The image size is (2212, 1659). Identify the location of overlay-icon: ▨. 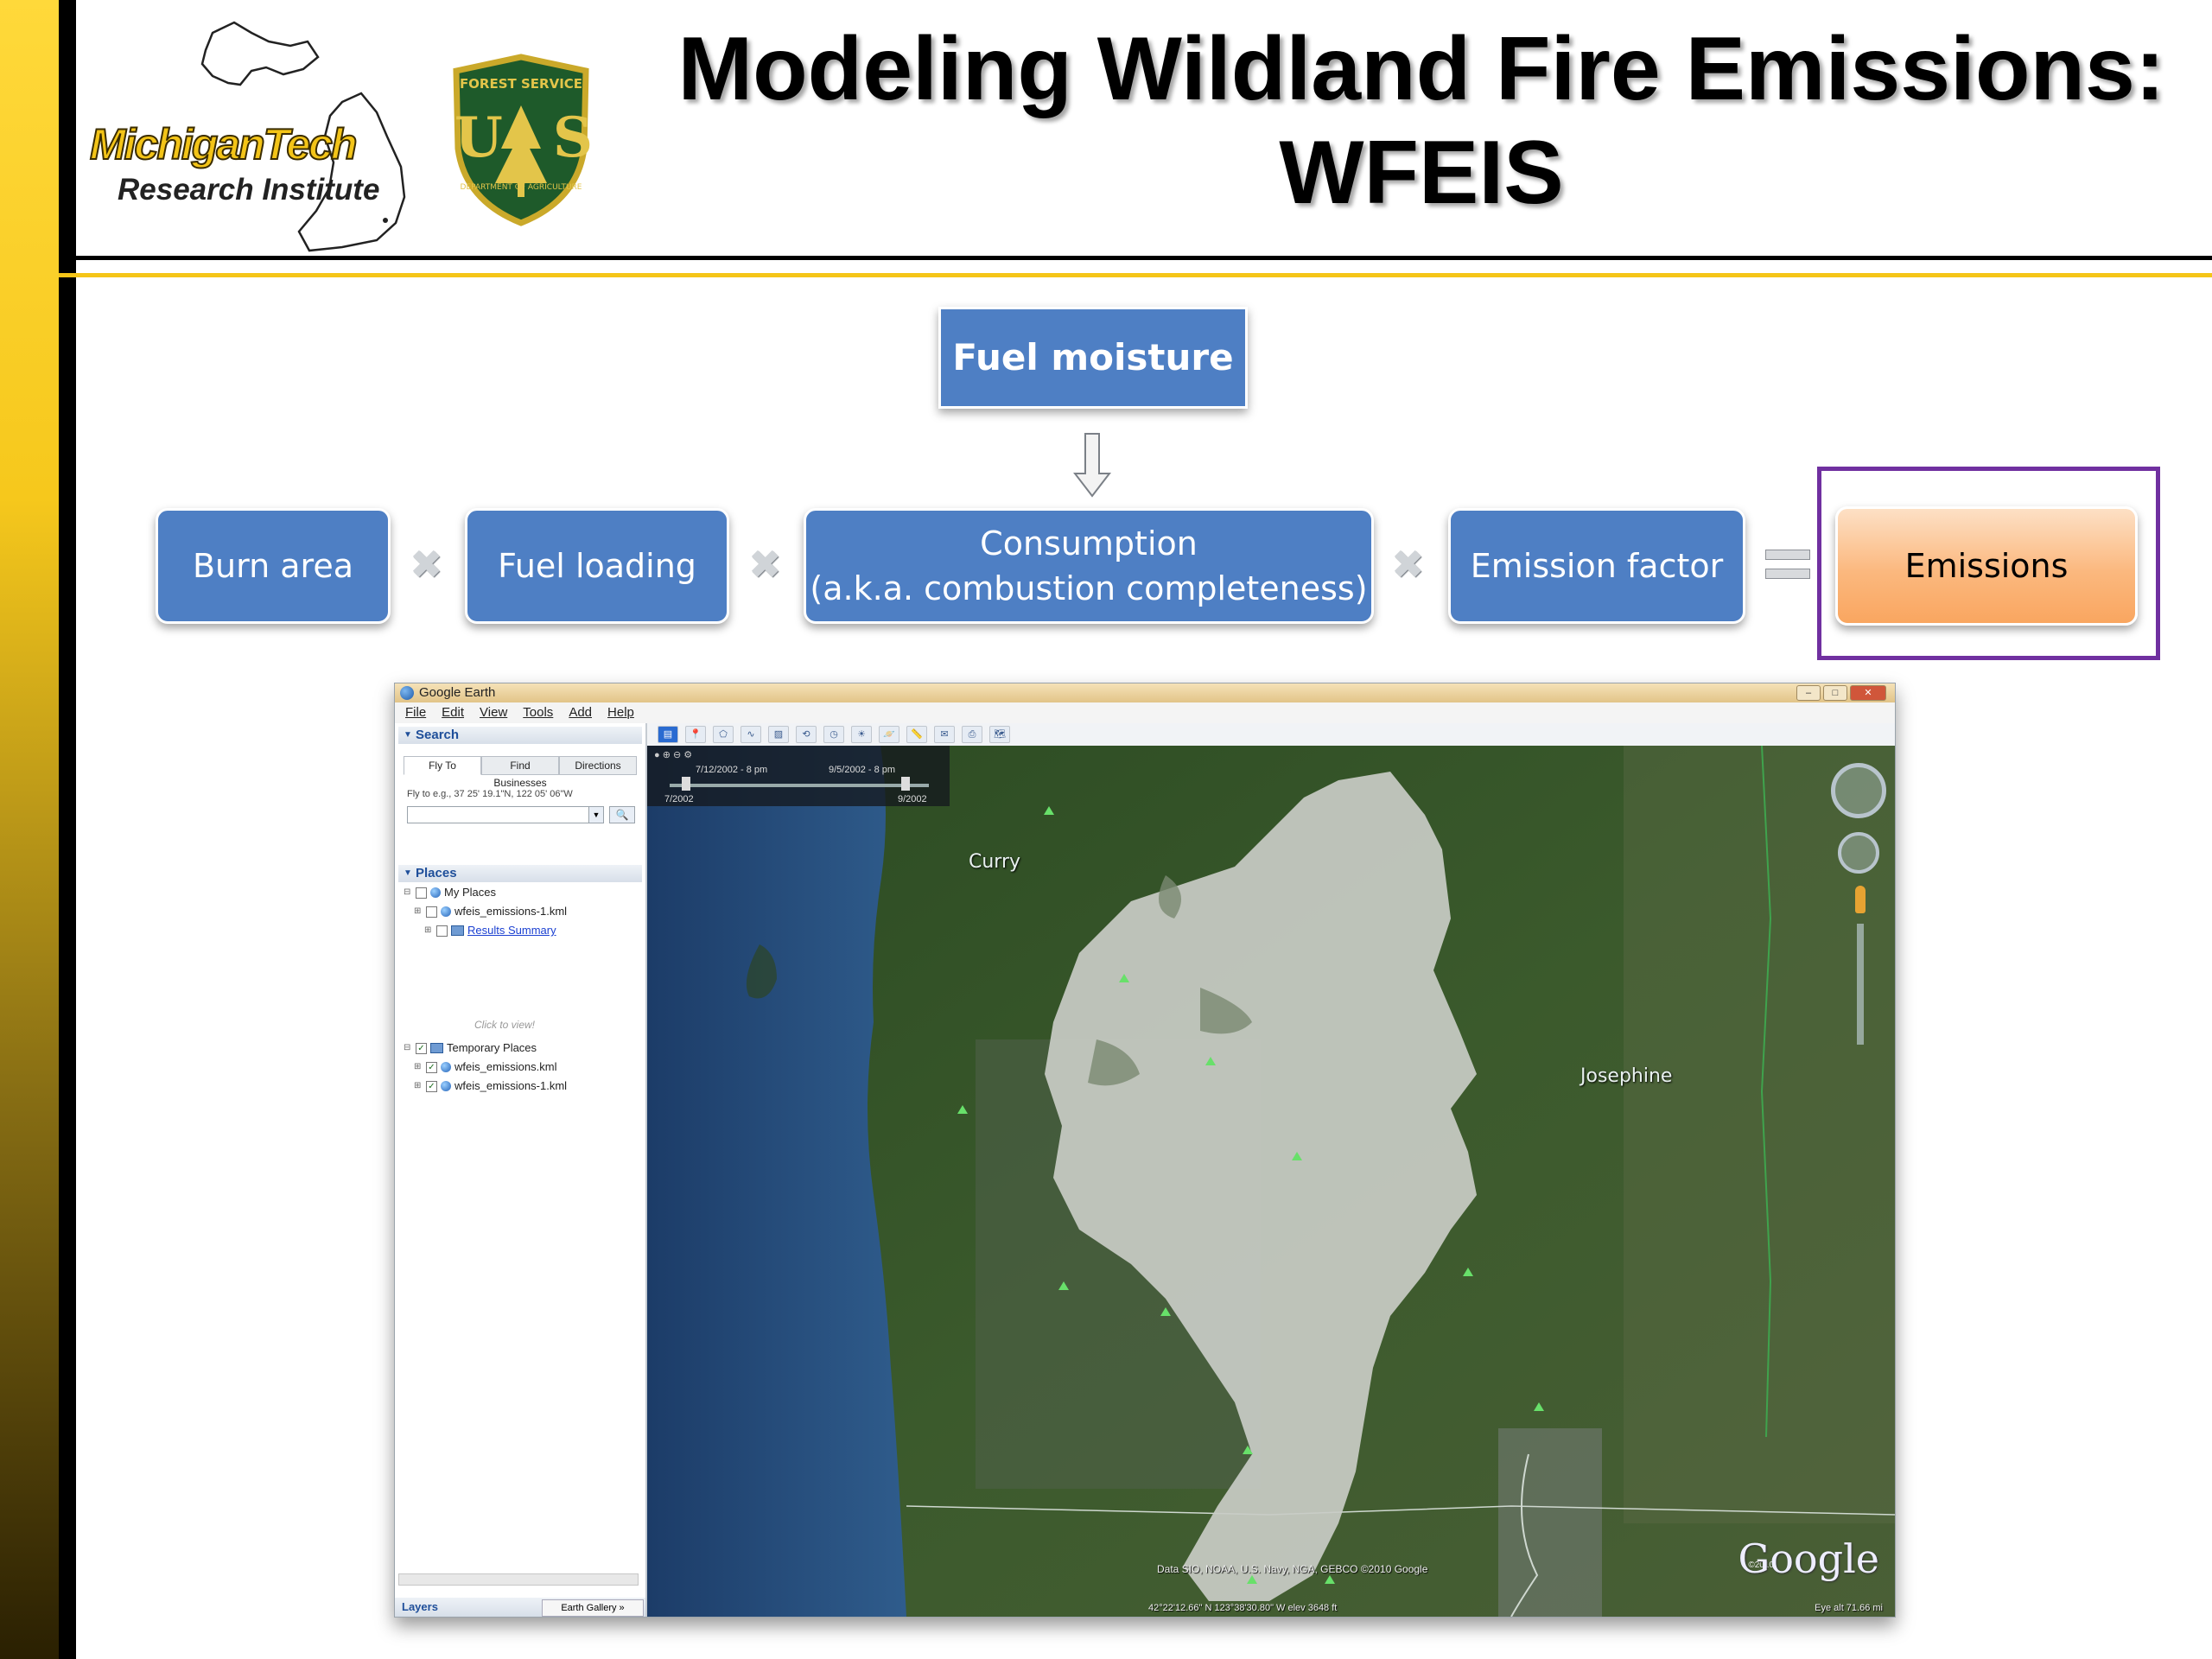
(778, 734).